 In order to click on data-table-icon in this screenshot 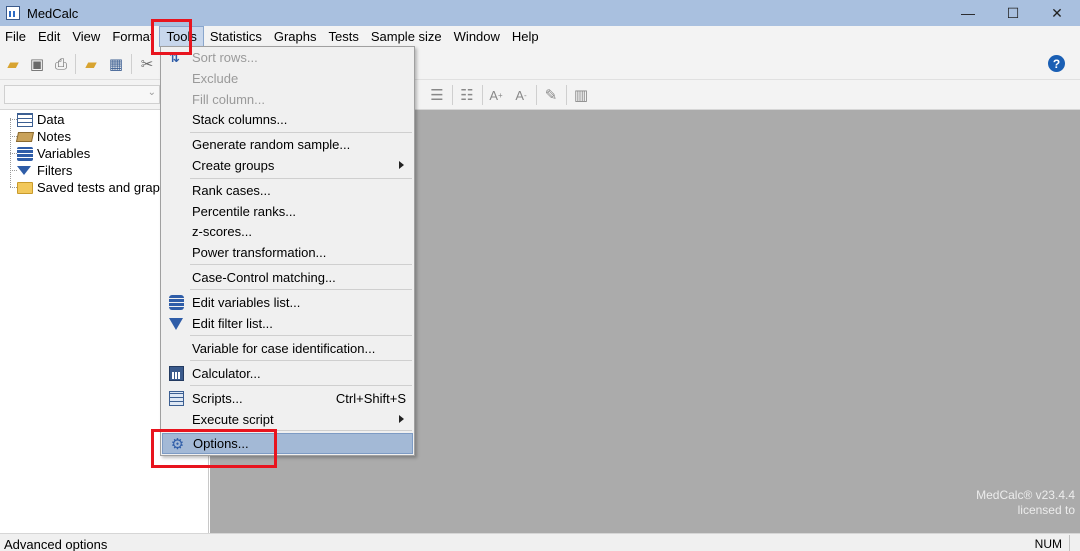, I will do `click(25, 119)`.